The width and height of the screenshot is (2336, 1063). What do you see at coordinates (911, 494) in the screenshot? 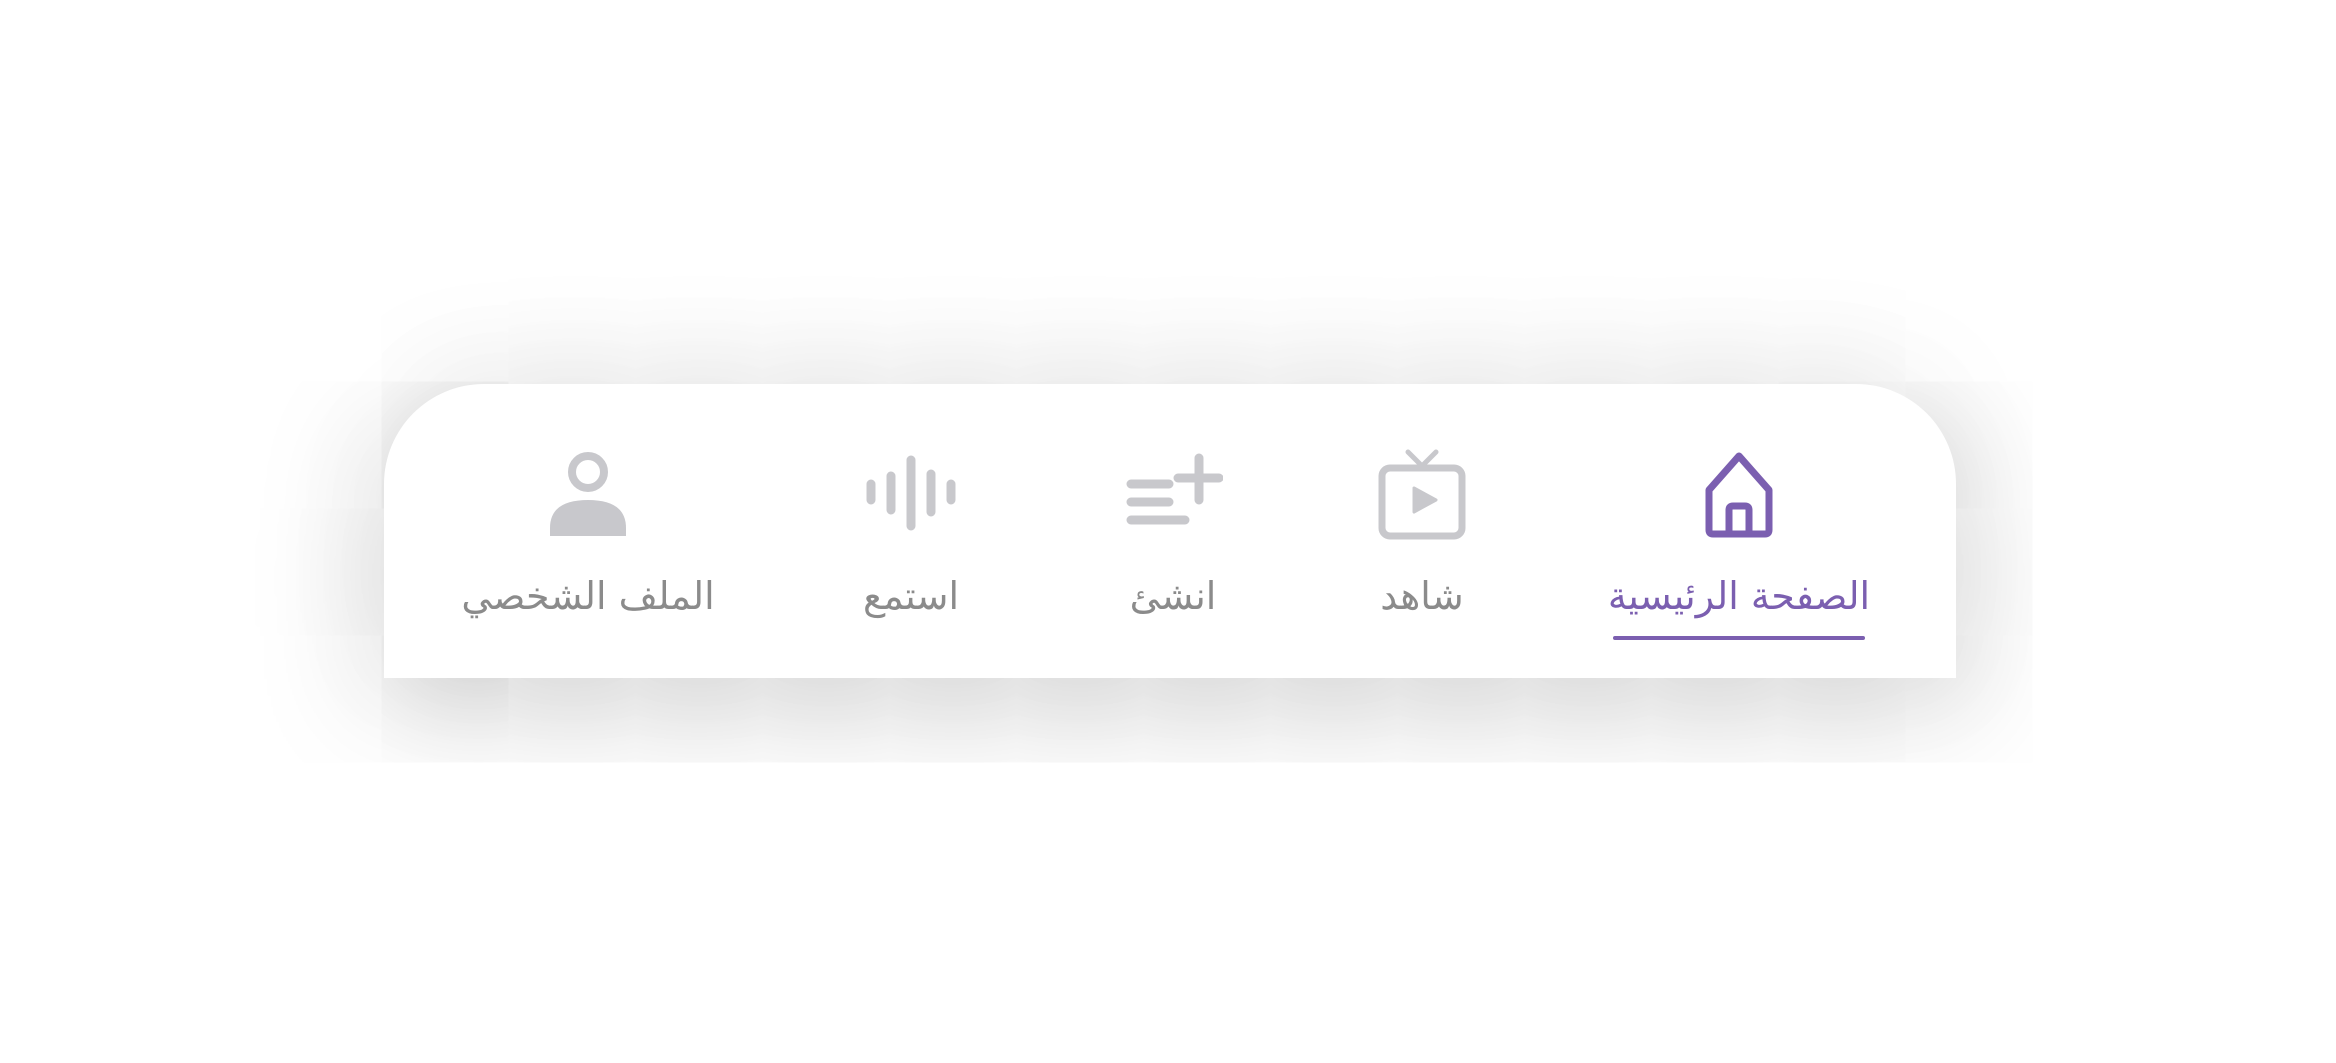
I see `audio-waveform-icon` at bounding box center [911, 494].